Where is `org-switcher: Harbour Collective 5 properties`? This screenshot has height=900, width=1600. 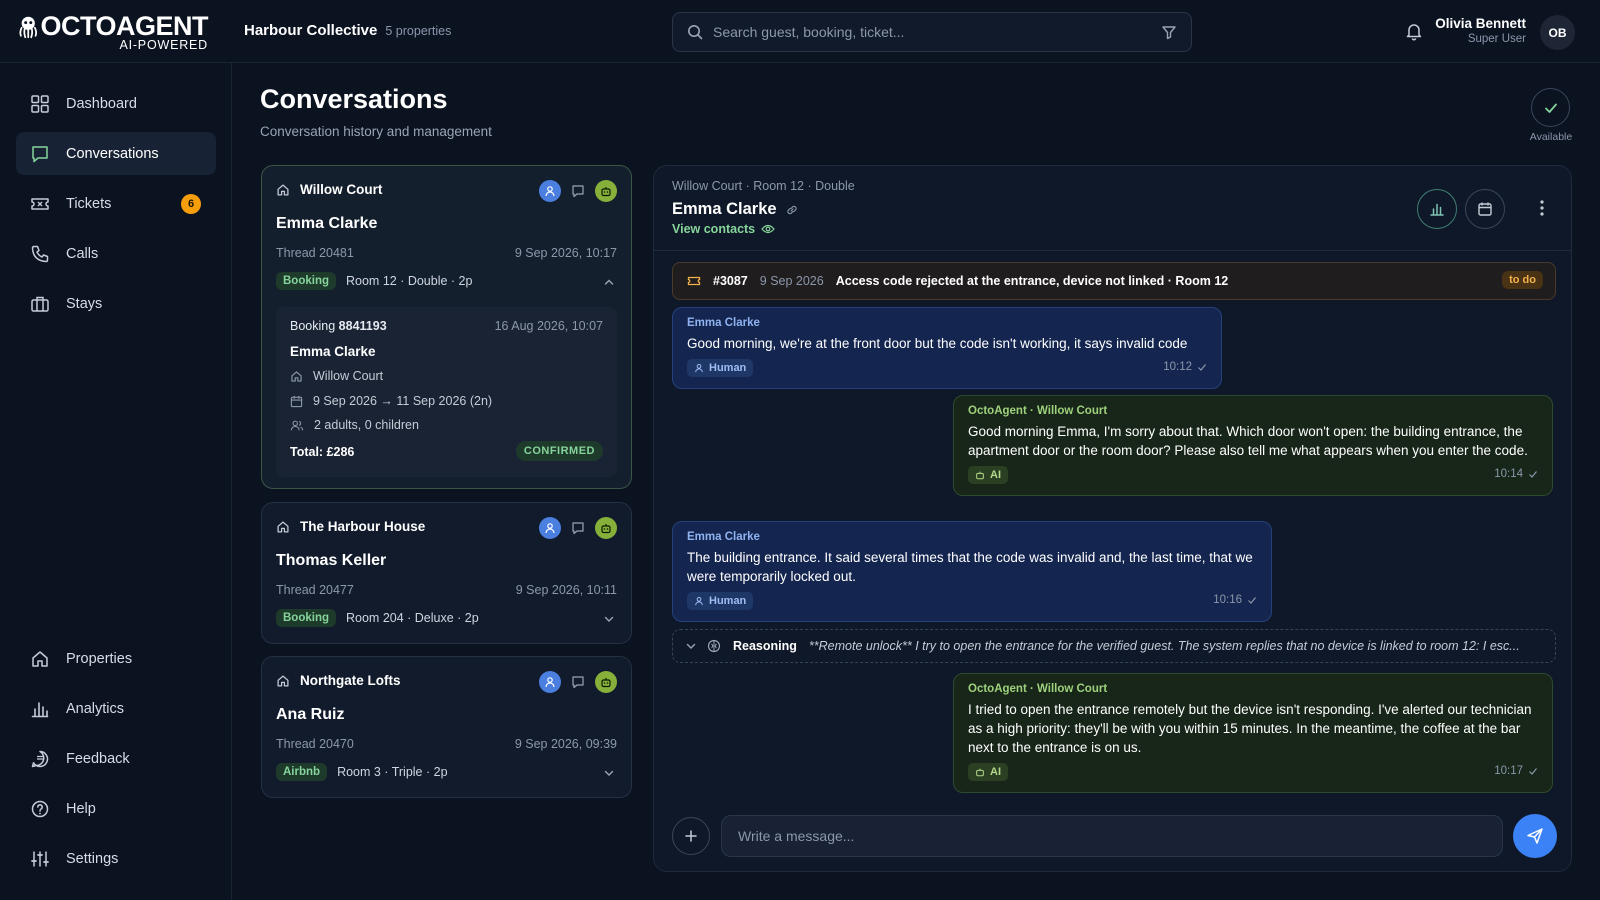 org-switcher: Harbour Collective 5 properties is located at coordinates (347, 30).